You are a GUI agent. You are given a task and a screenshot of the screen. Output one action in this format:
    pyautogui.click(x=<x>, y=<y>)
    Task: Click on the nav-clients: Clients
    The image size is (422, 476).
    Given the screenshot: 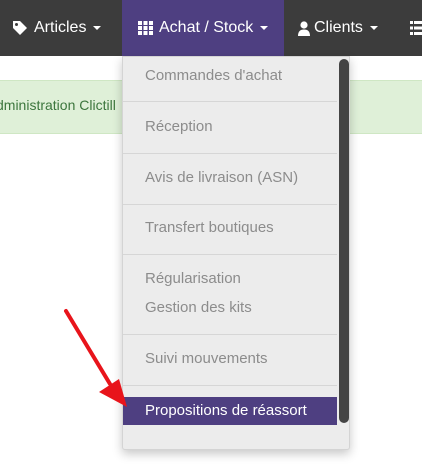 What is the action you would take?
    pyautogui.click(x=338, y=28)
    